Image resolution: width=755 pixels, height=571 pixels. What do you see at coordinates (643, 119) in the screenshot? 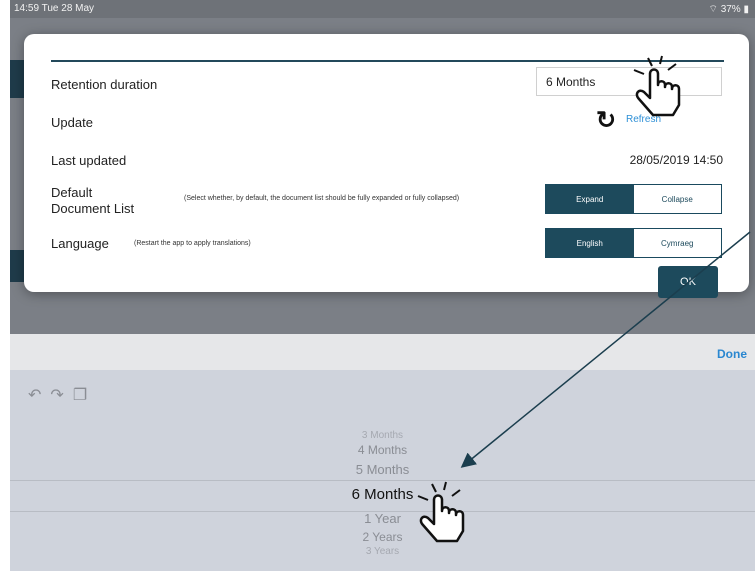
I see `refresh-link: Refresh` at bounding box center [643, 119].